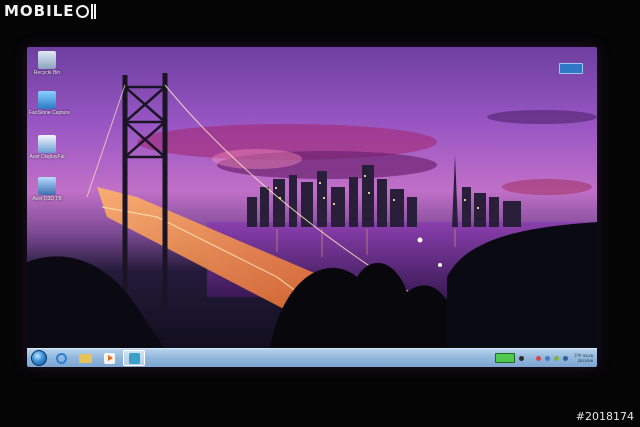  I want to click on taskbar-windows-explorer, so click(85, 358).